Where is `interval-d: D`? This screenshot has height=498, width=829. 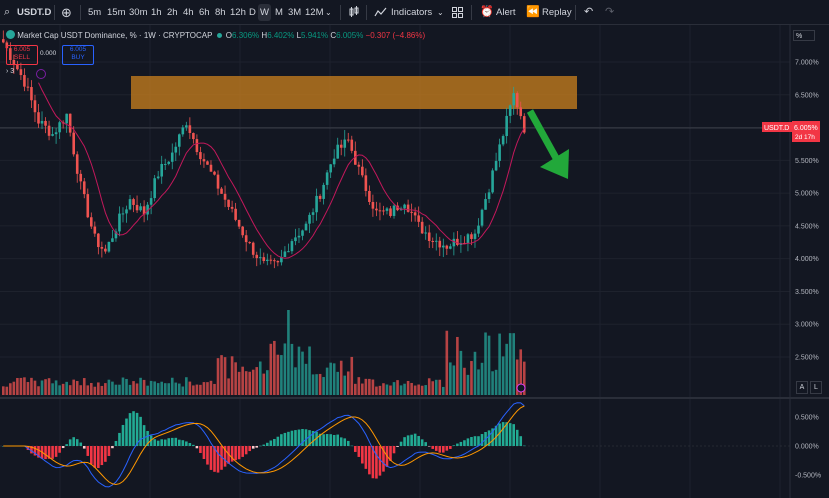
interval-d: D is located at coordinates (252, 12).